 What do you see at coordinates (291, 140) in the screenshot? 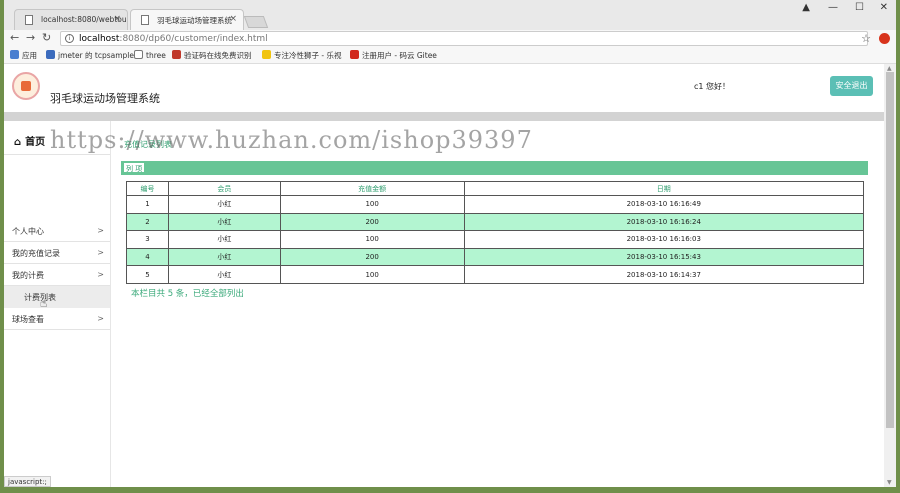
I see `watermark-text: https://www.huzhan.com/ishop39397` at bounding box center [291, 140].